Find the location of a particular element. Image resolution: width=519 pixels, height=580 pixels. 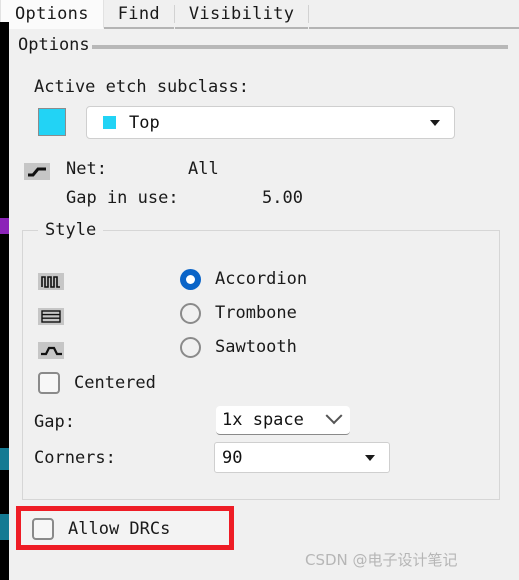

net-trace-glyph is located at coordinates (37, 172).